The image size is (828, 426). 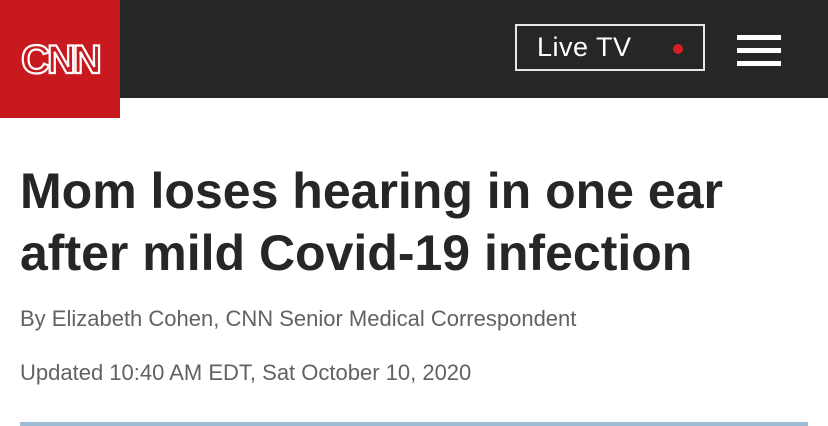 I want to click on hamburger-menu-icon, so click(x=759, y=51).